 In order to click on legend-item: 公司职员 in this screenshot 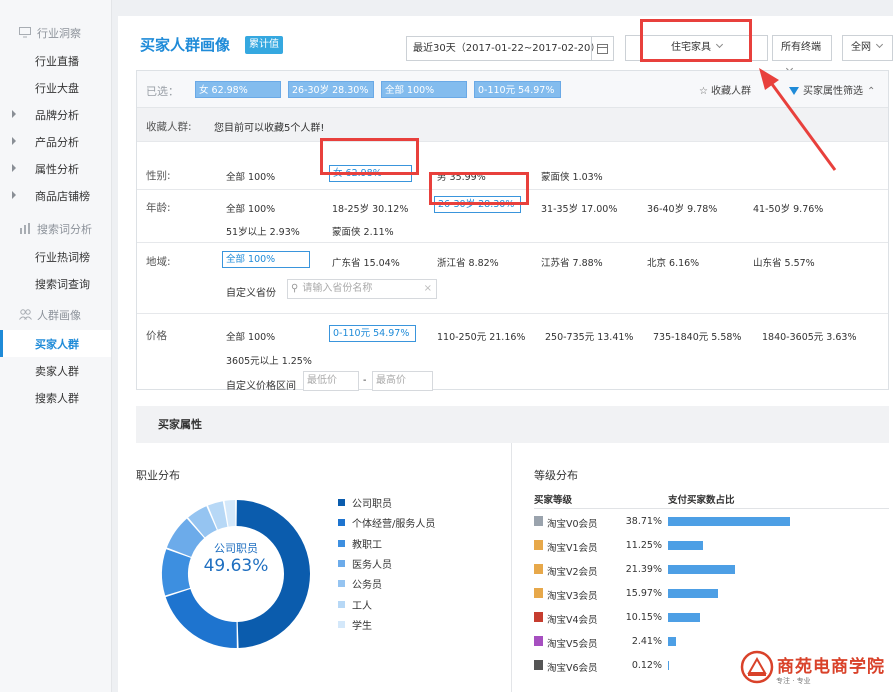, I will do `click(365, 502)`.